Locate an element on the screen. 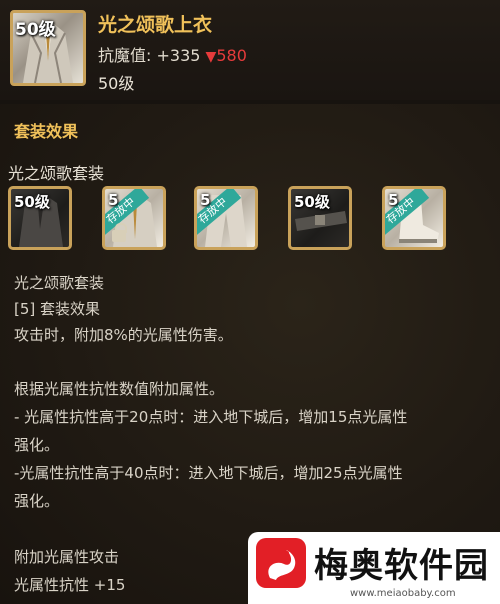  desc-rule-1a: - 光属性抗性高于20点时：进入地下城后，增加15点光属性 is located at coordinates (211, 417).